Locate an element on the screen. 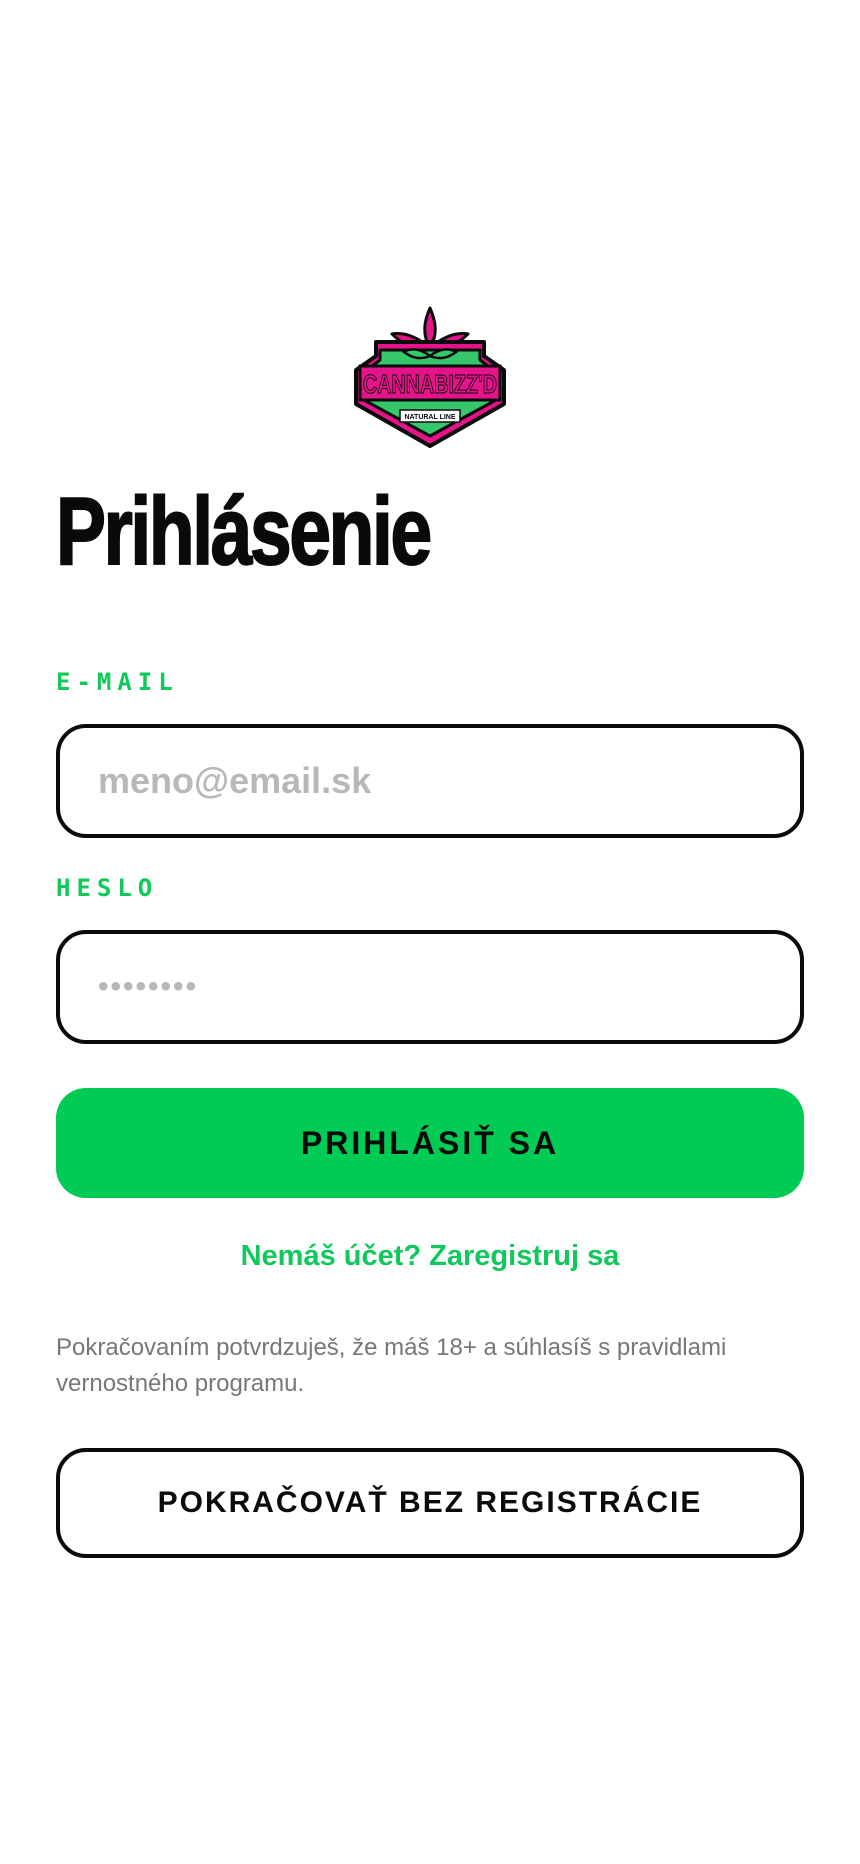 The height and width of the screenshot is (1864, 860). svg-text: NATURAL LINE is located at coordinates (429, 417).